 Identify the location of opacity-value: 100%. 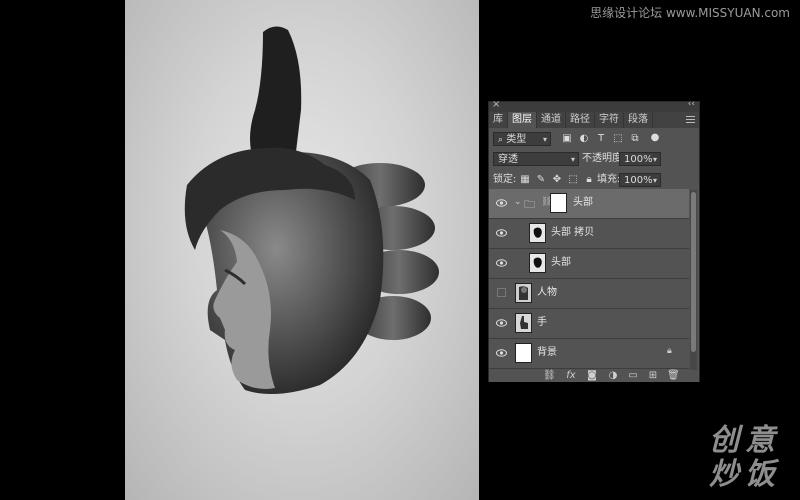
(638, 159).